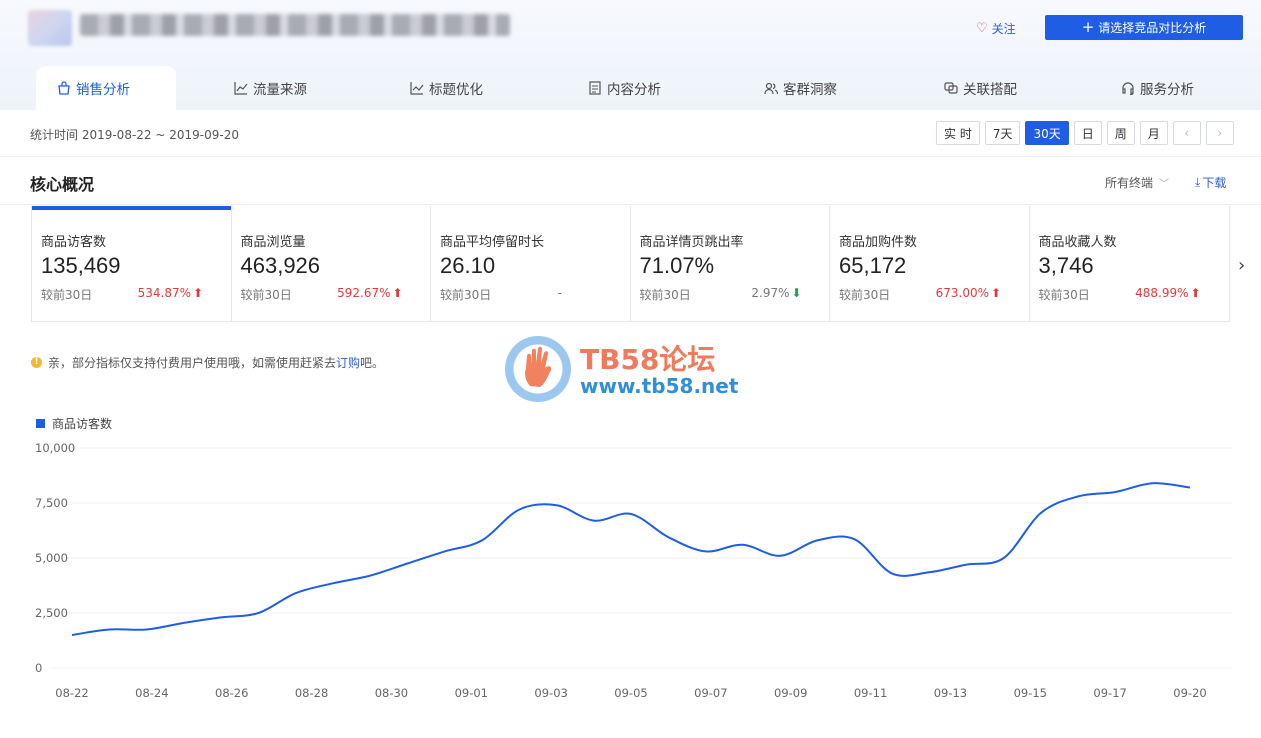  What do you see at coordinates (231, 693) in the screenshot?
I see `x-tick-label: 08-26` at bounding box center [231, 693].